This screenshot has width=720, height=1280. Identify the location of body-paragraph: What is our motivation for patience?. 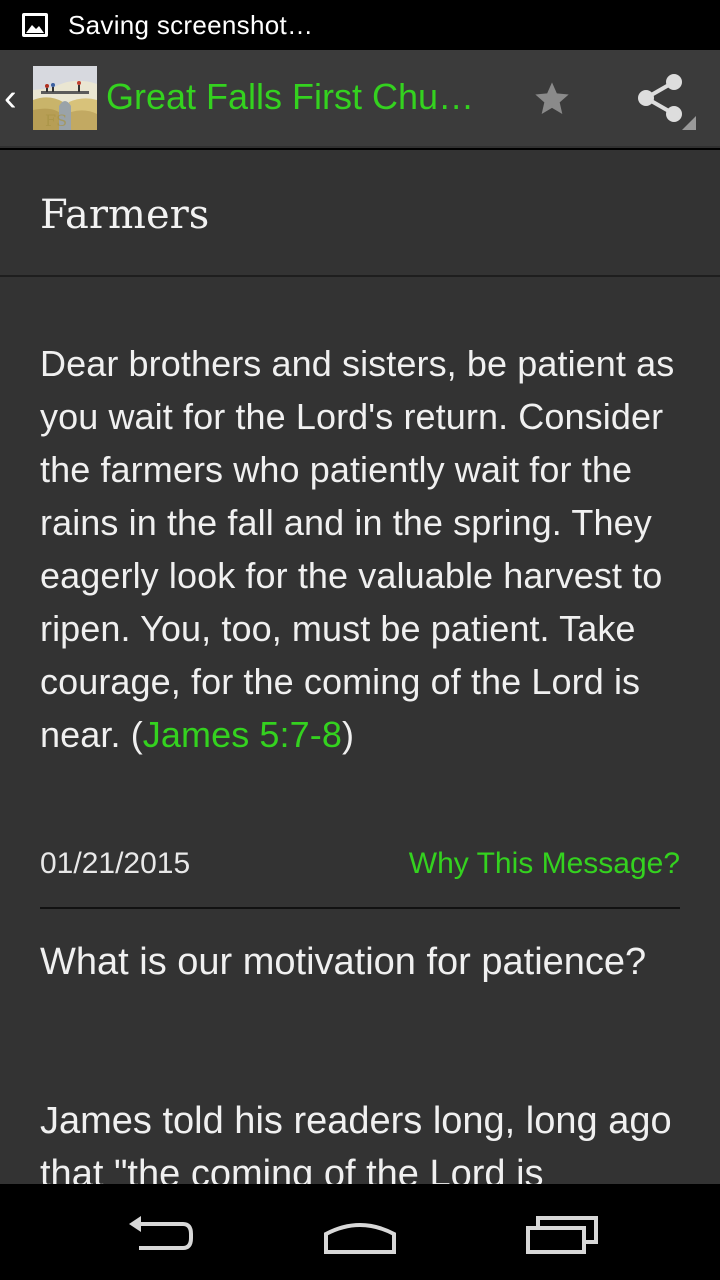
(343, 962).